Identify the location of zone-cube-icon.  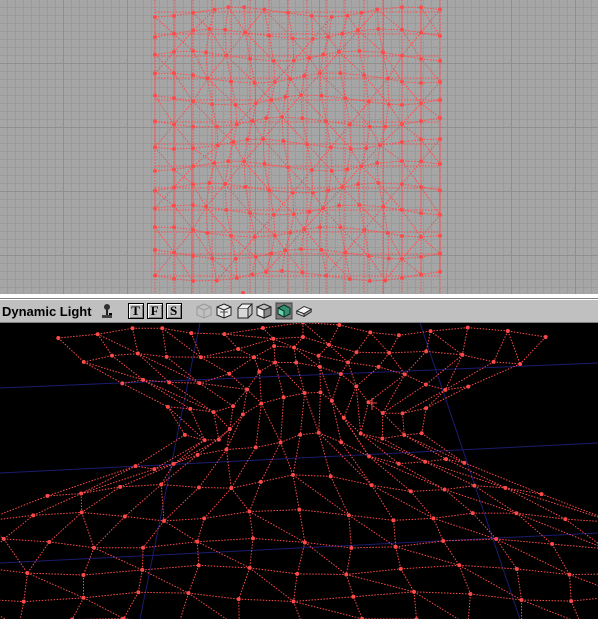
(224, 311).